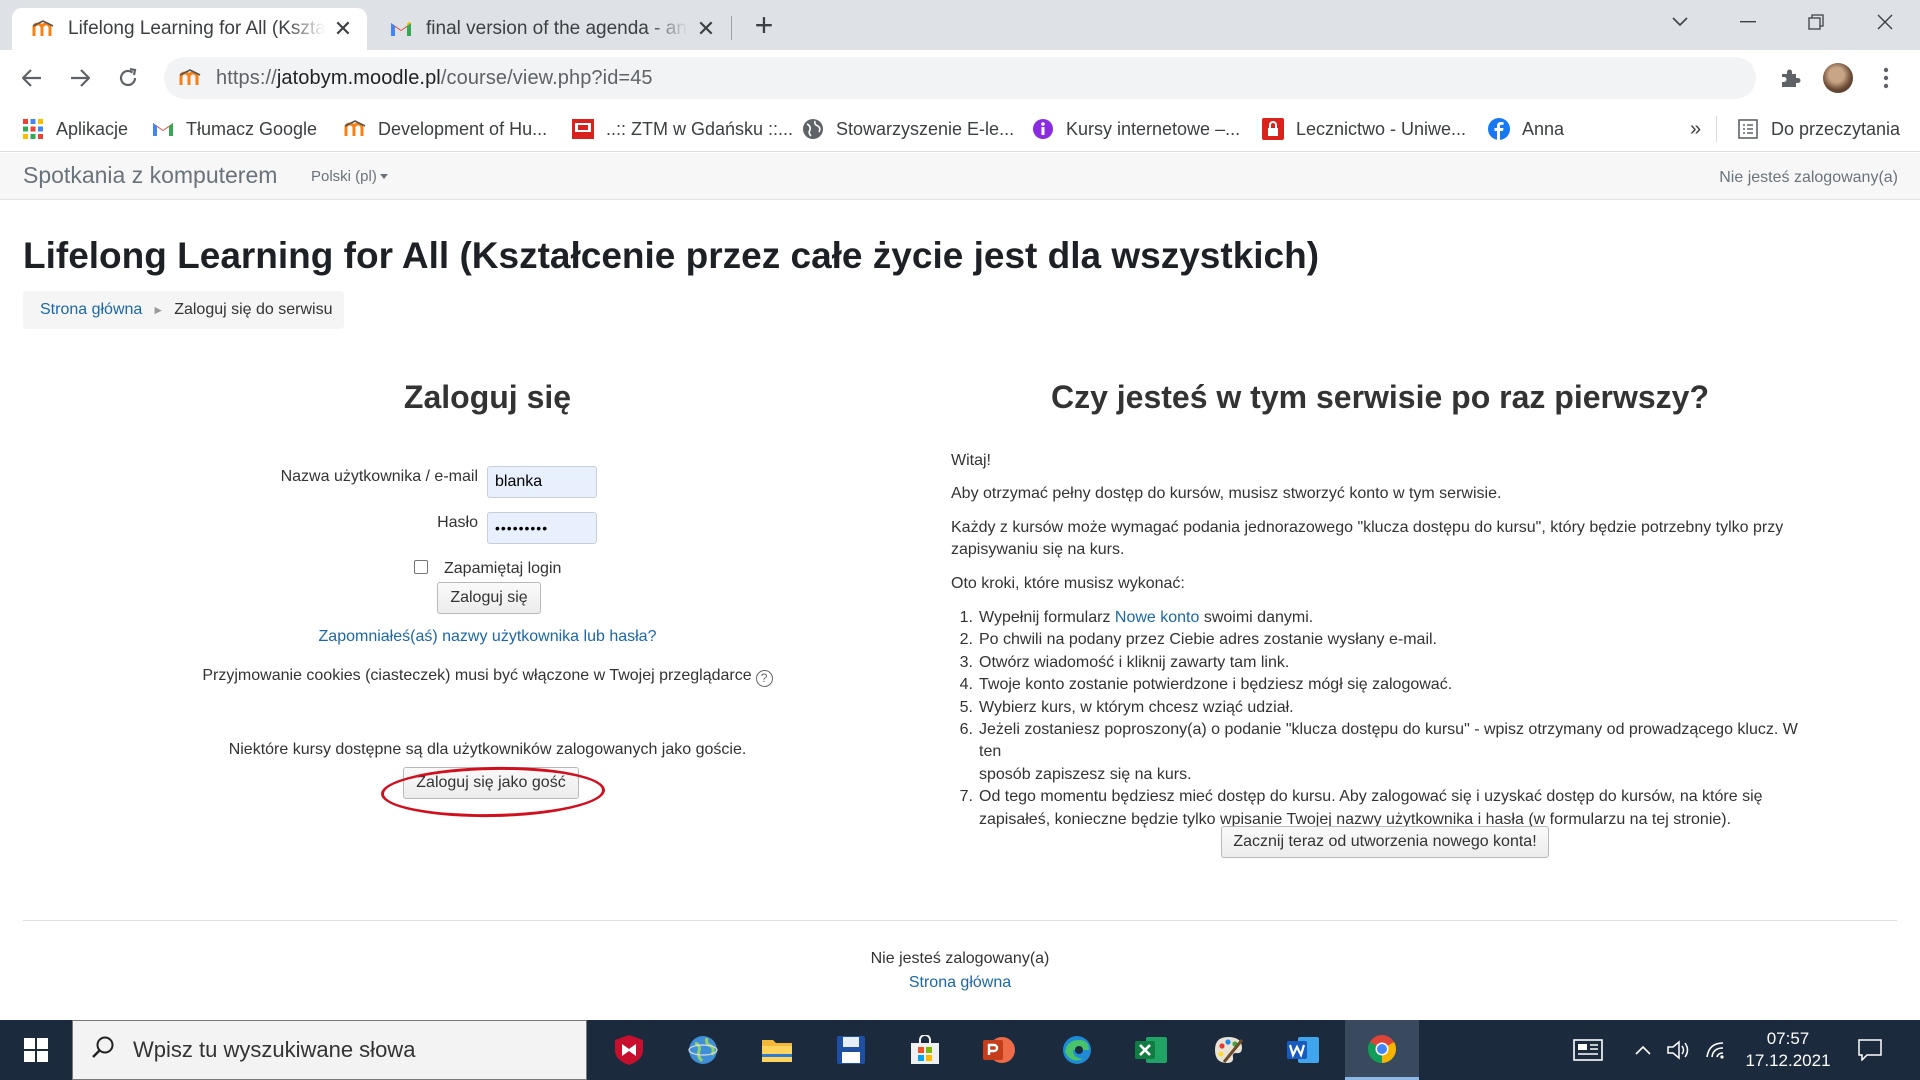 This screenshot has height=1080, width=1920. What do you see at coordinates (851, 1050) in the screenshot?
I see `save-floppy-icon` at bounding box center [851, 1050].